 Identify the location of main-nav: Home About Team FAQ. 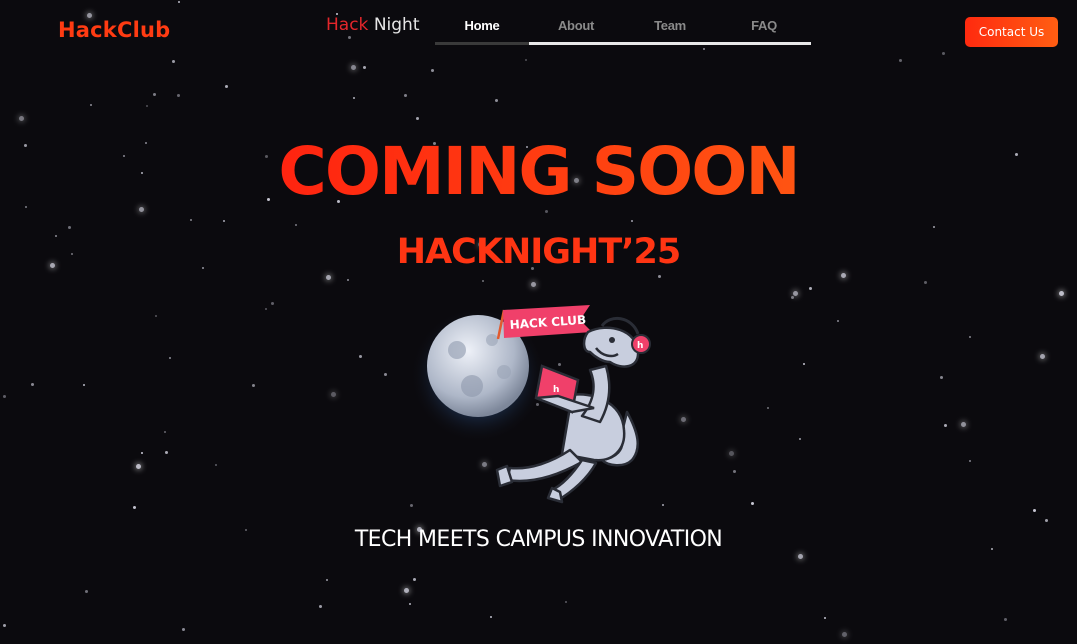
(623, 23).